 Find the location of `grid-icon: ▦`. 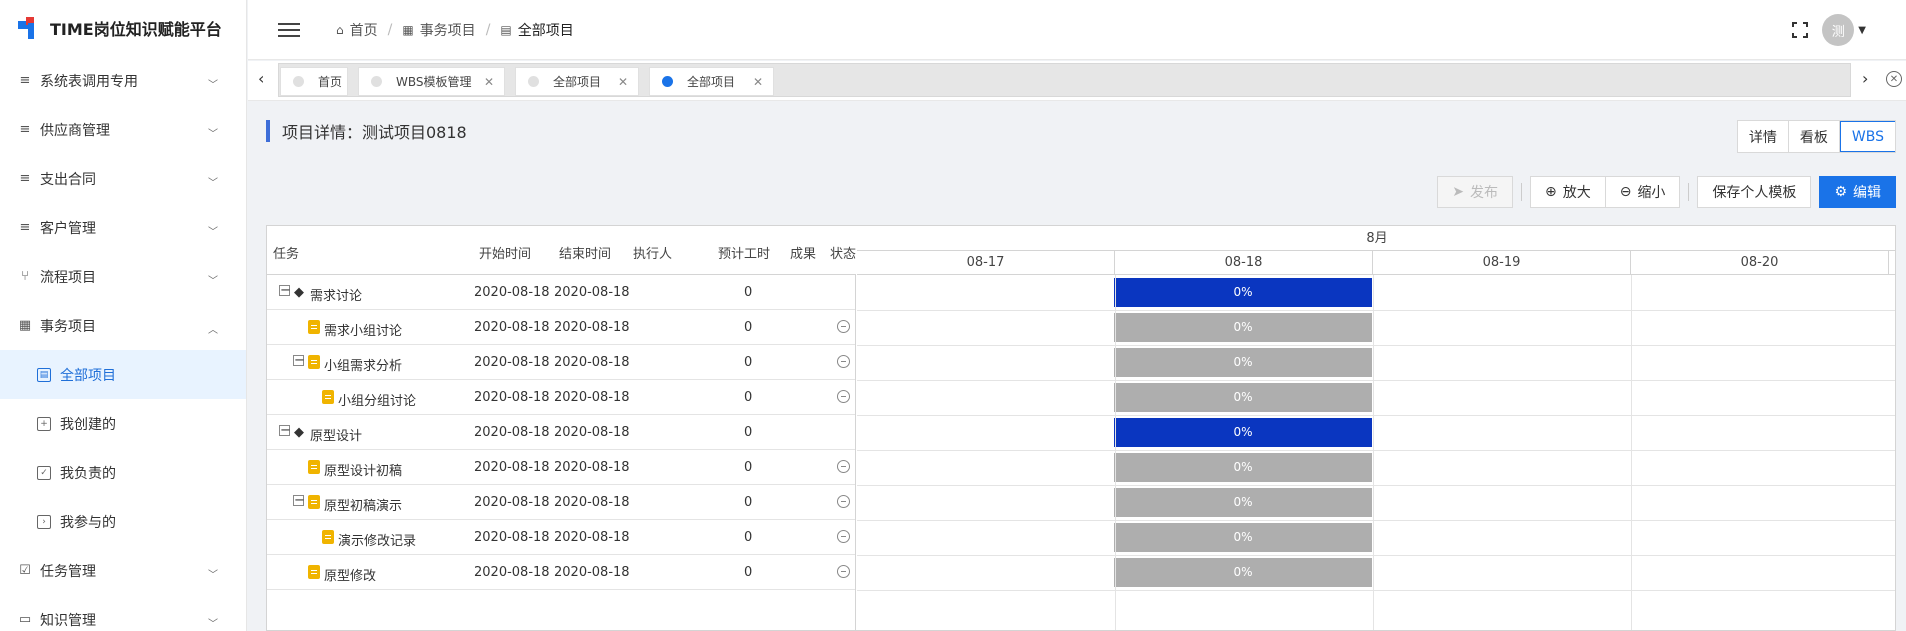

grid-icon: ▦ is located at coordinates (408, 29).